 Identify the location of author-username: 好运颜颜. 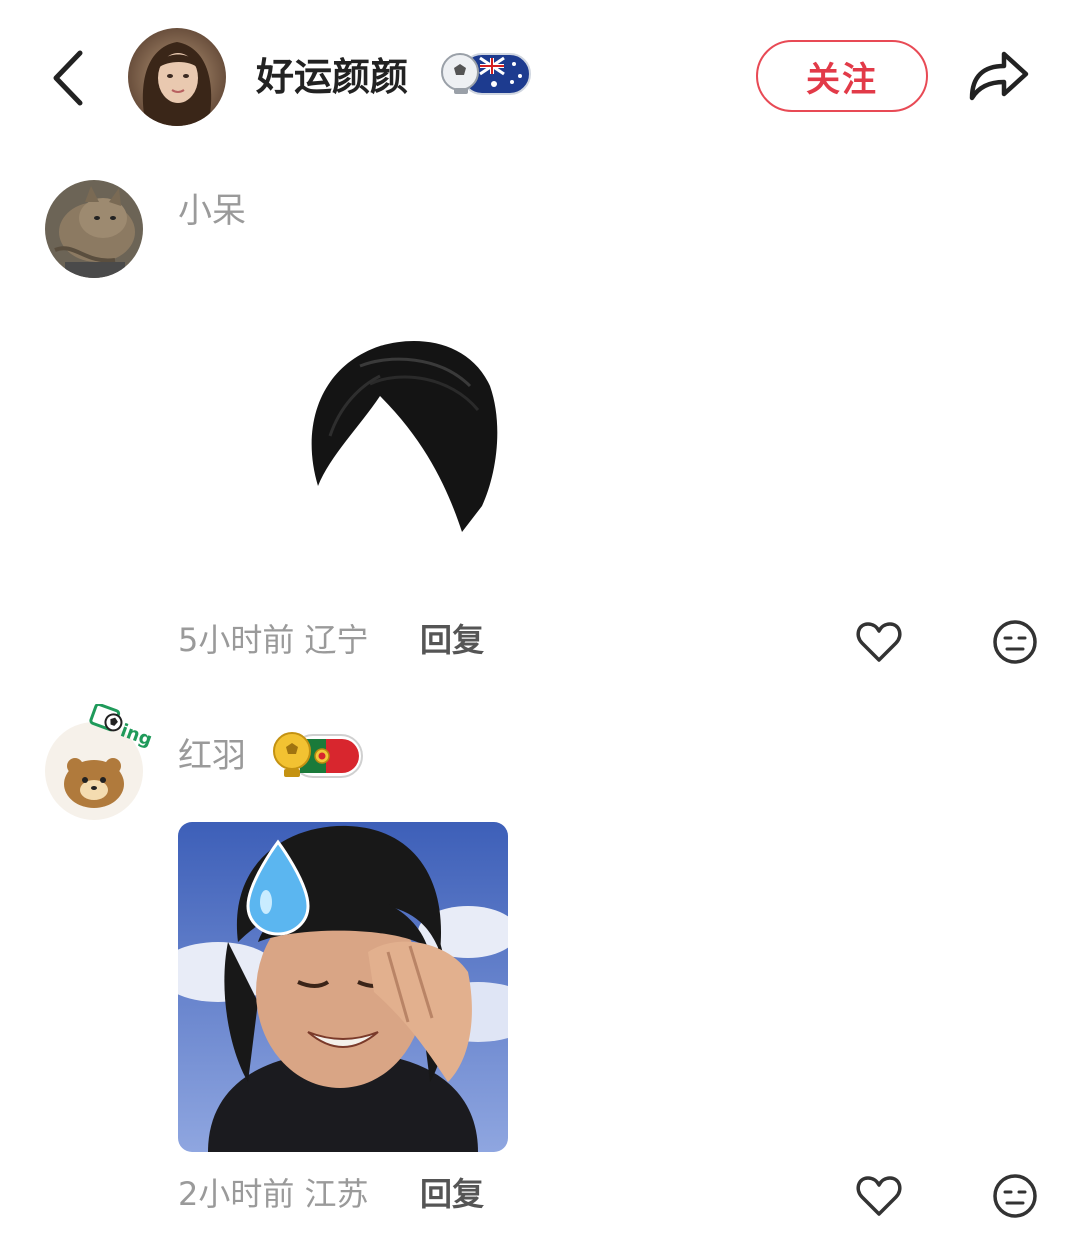
(332, 77).